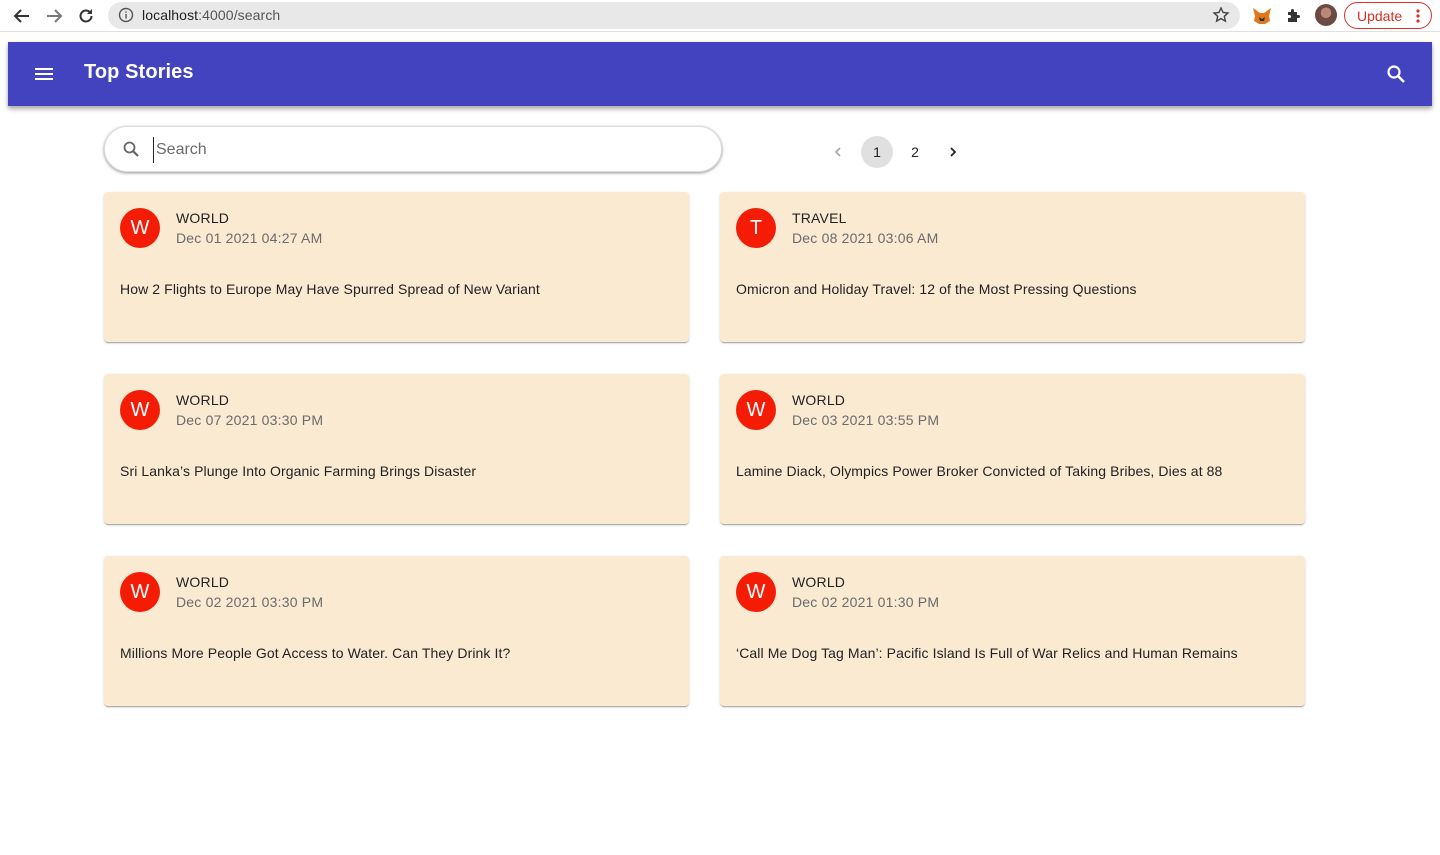 The height and width of the screenshot is (855, 1440). I want to click on pagination-next-button, so click(953, 152).